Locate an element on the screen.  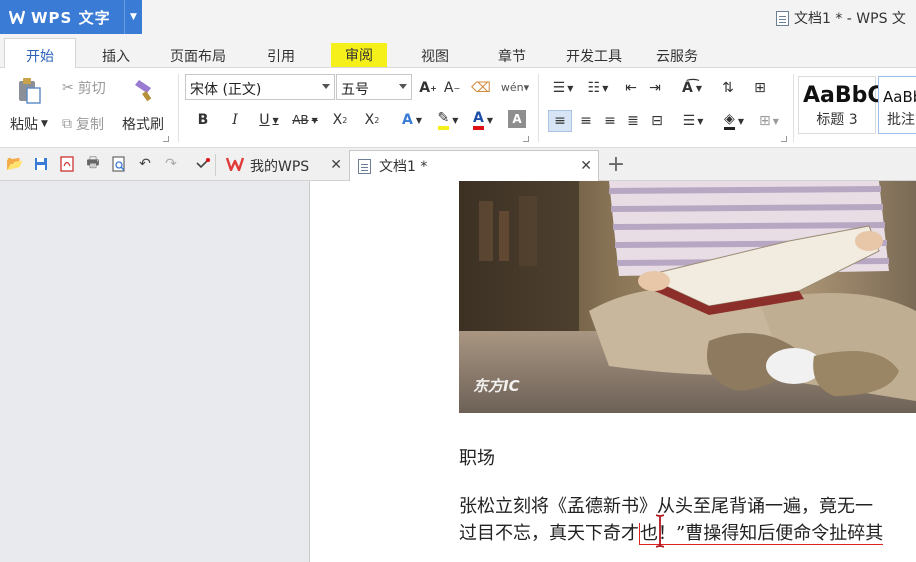
table-borders-icon: ⊞ is located at coordinates (760, 88).